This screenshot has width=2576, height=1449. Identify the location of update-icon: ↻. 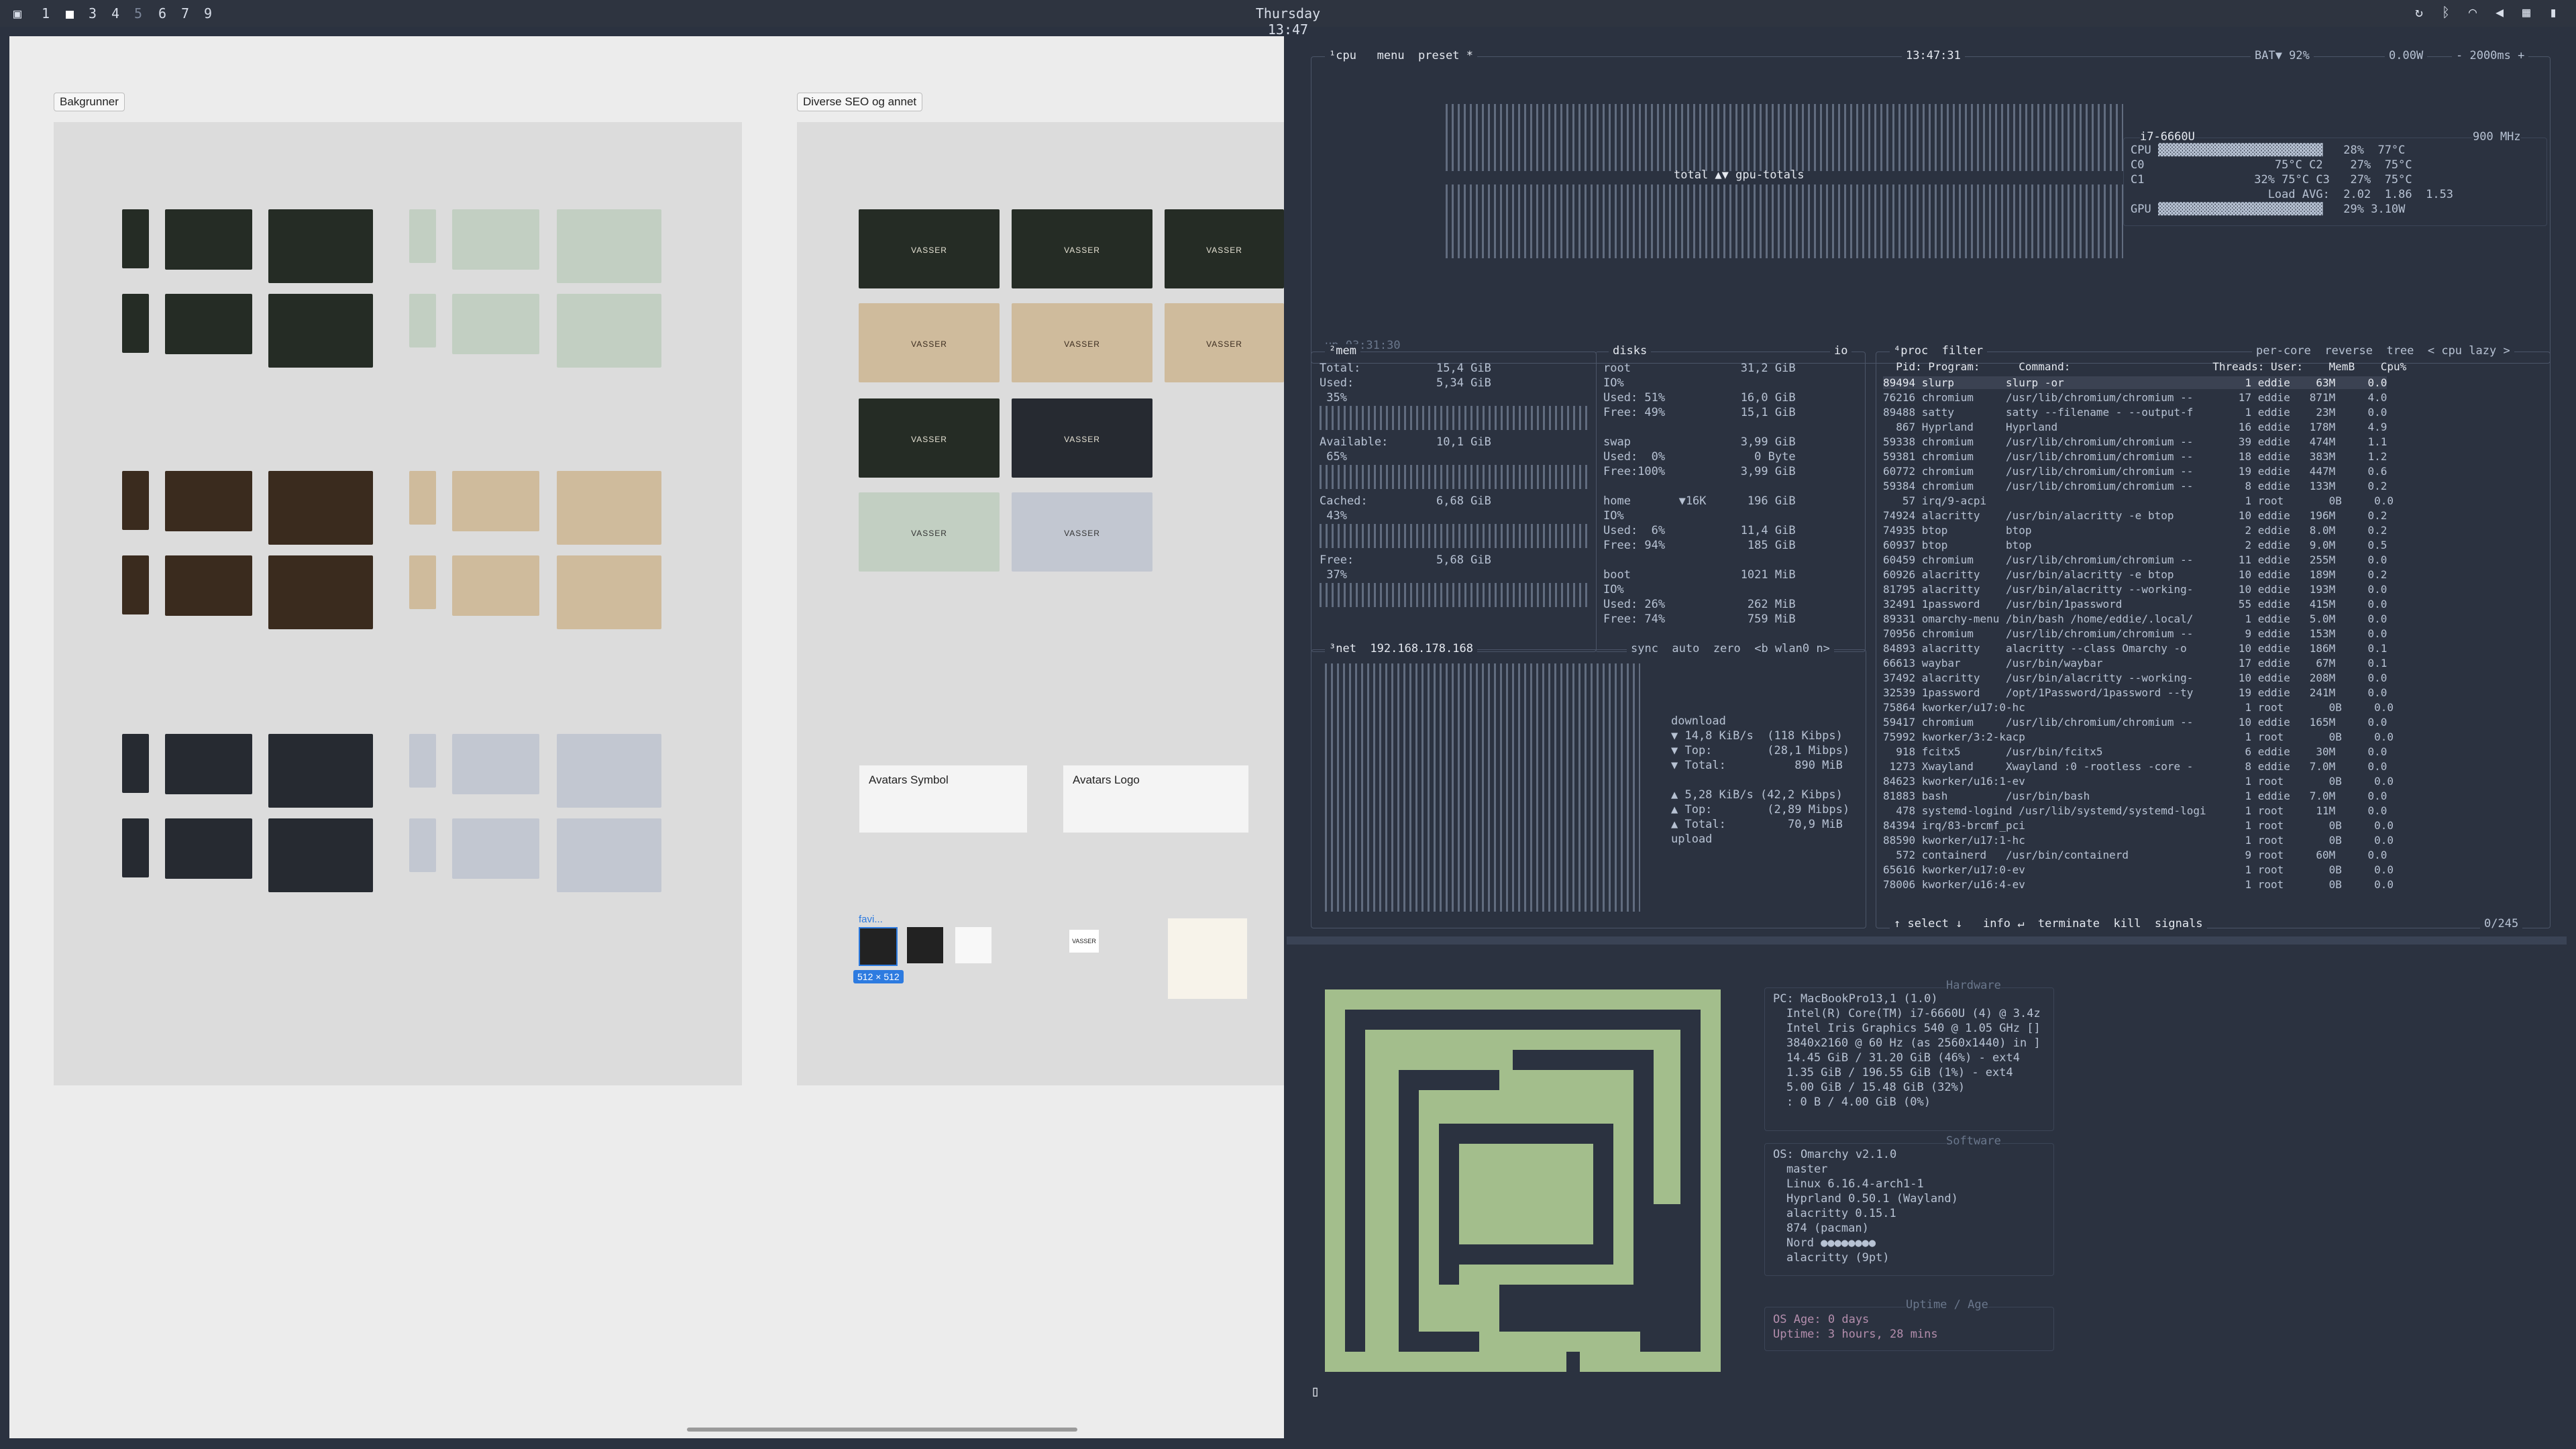
(2419, 12).